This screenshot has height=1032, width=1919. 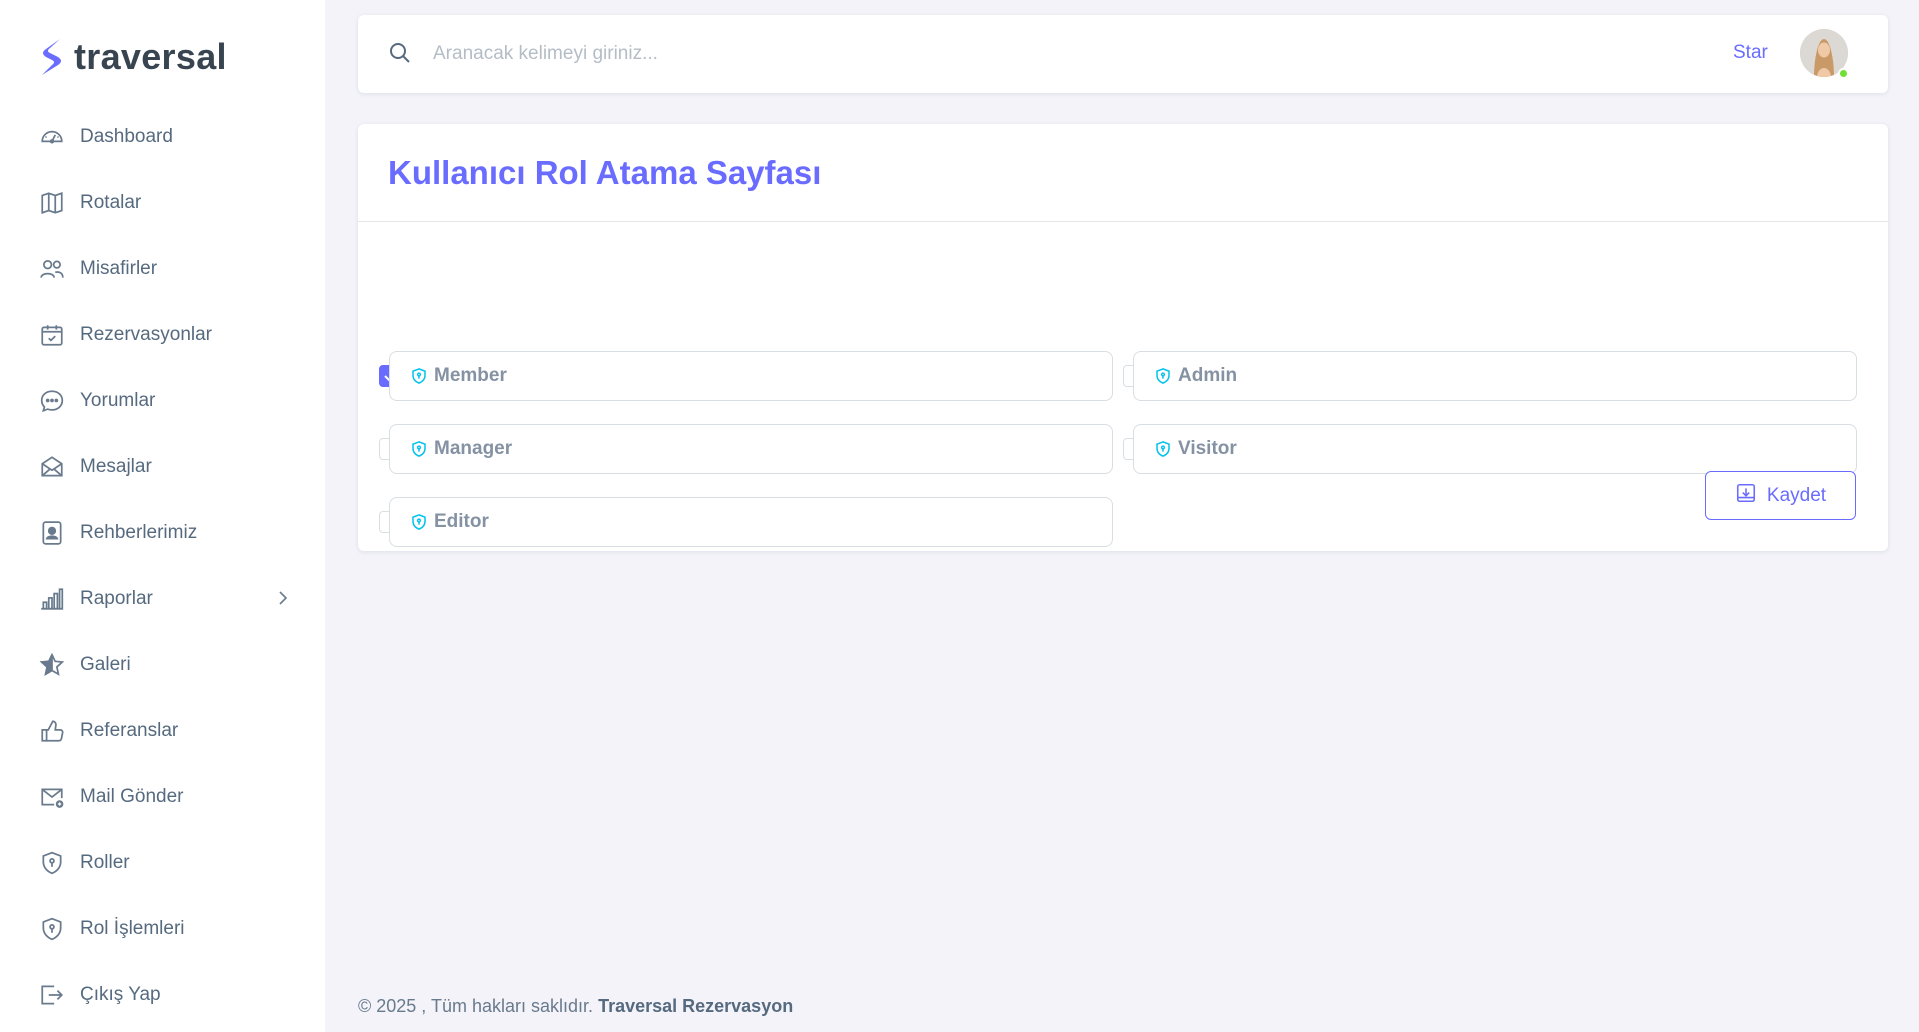 What do you see at coordinates (52, 731) in the screenshot?
I see `thumbs-up-icon` at bounding box center [52, 731].